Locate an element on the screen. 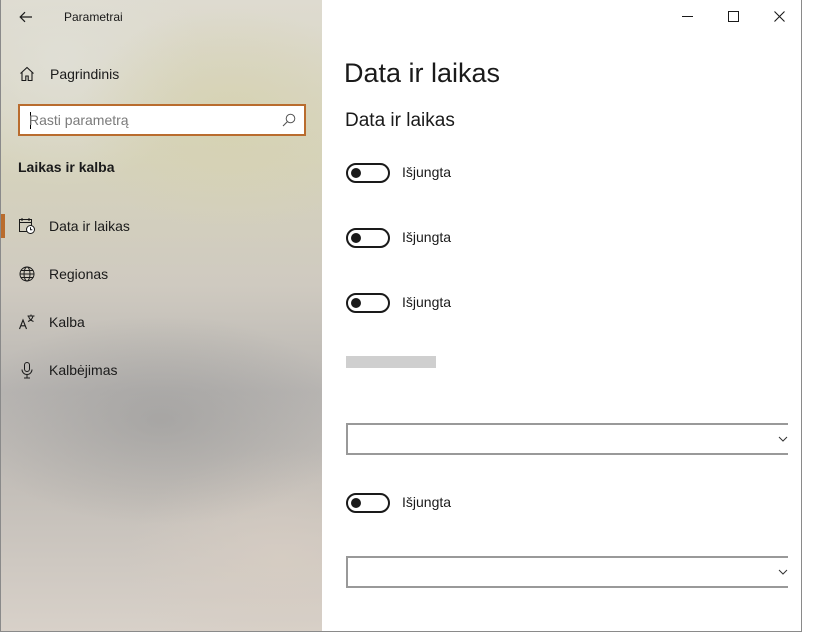 The width and height of the screenshot is (819, 634). sidebar-item-region: Regionas is located at coordinates (161, 274).